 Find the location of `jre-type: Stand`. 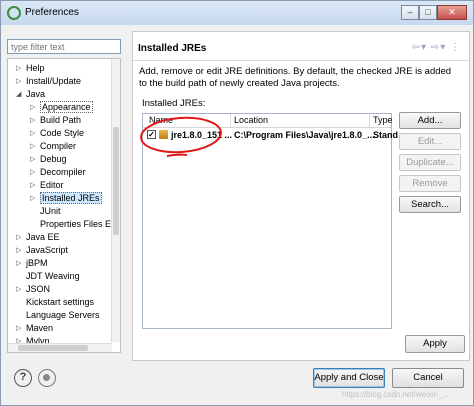

jre-type: Stand is located at coordinates (386, 135).